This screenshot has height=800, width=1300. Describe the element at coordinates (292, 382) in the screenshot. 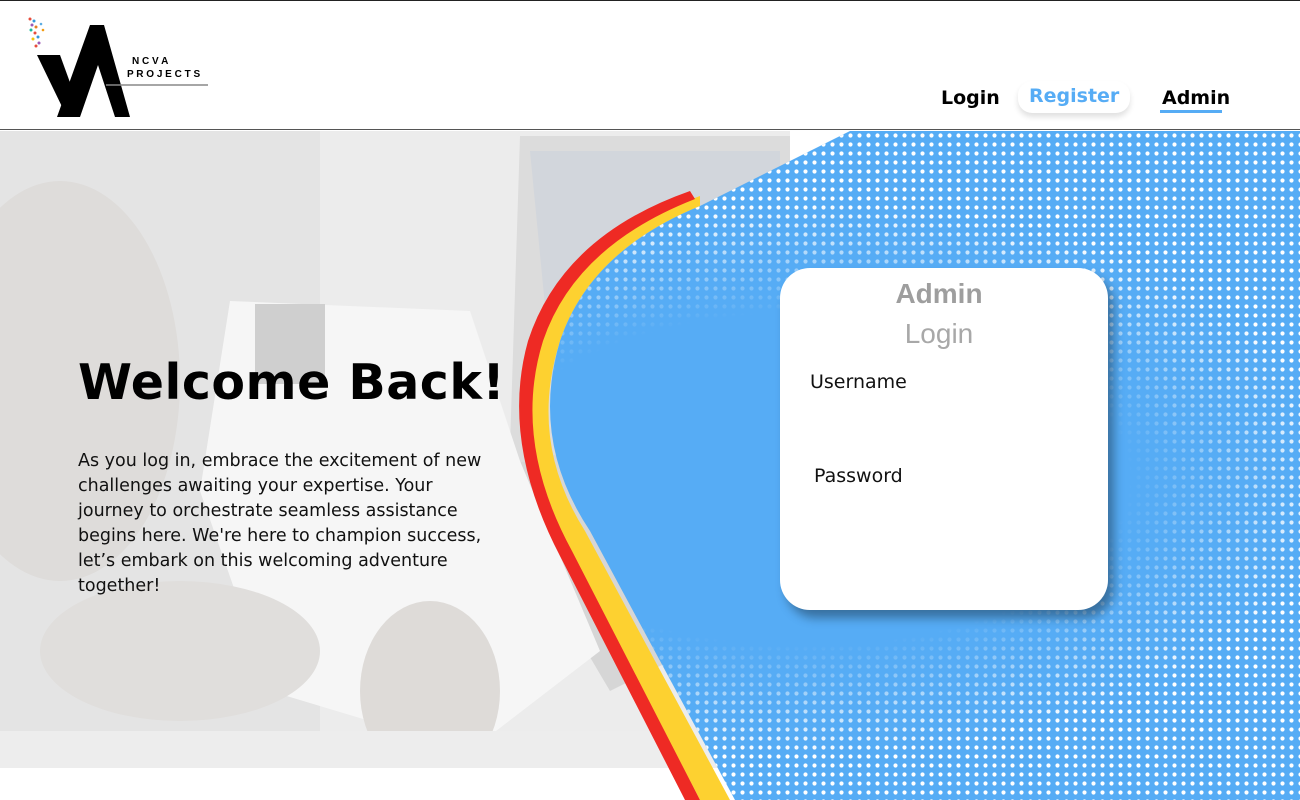

I see `welcome-heading: Welcome Back!` at that location.